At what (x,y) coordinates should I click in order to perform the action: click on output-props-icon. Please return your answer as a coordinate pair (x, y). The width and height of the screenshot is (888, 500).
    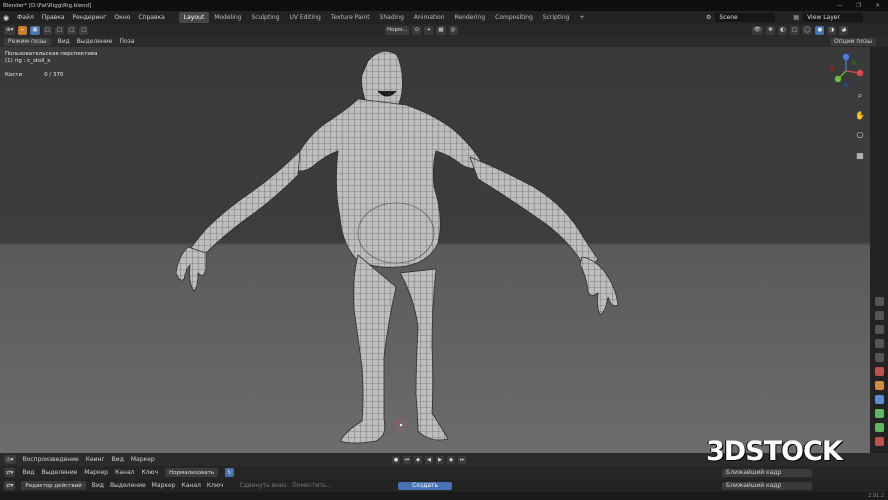
    Looking at the image, I should click on (879, 329).